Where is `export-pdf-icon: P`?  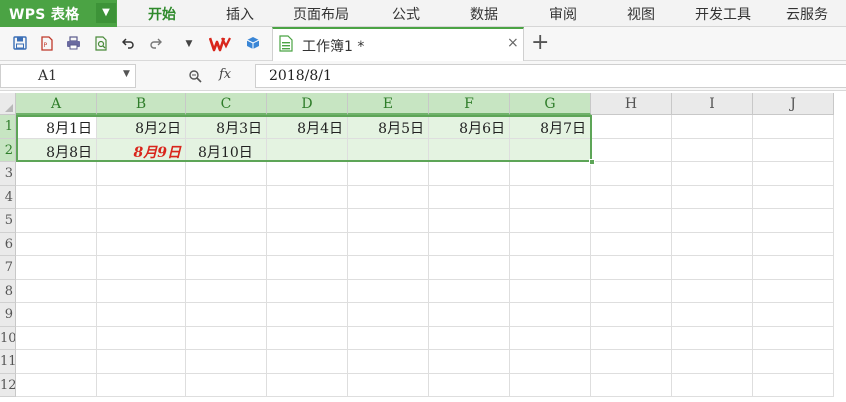 export-pdf-icon: P is located at coordinates (47, 44).